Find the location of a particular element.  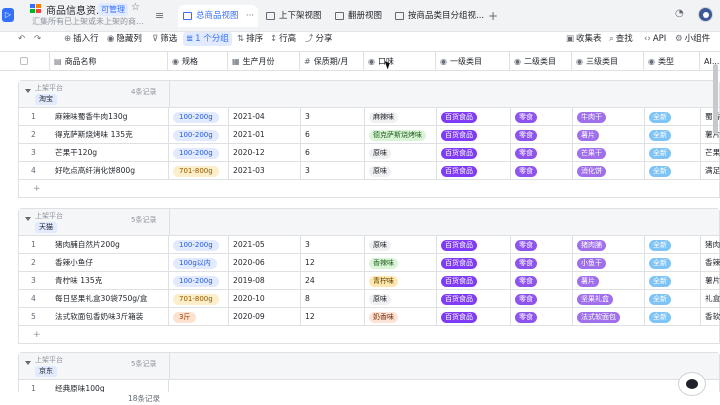

cell-month: 2020-09 is located at coordinates (265, 316).